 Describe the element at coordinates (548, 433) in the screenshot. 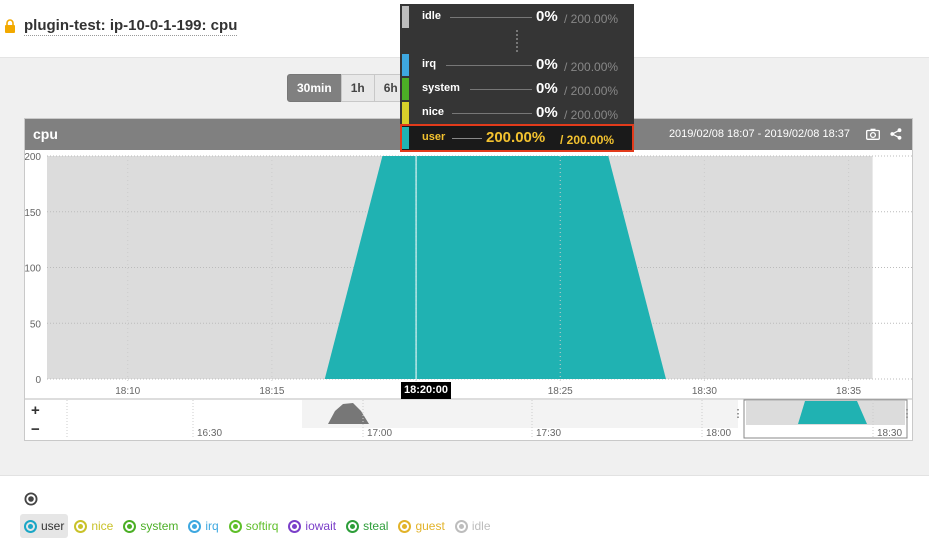

I see `navigator-tick-label: 17:30` at that location.